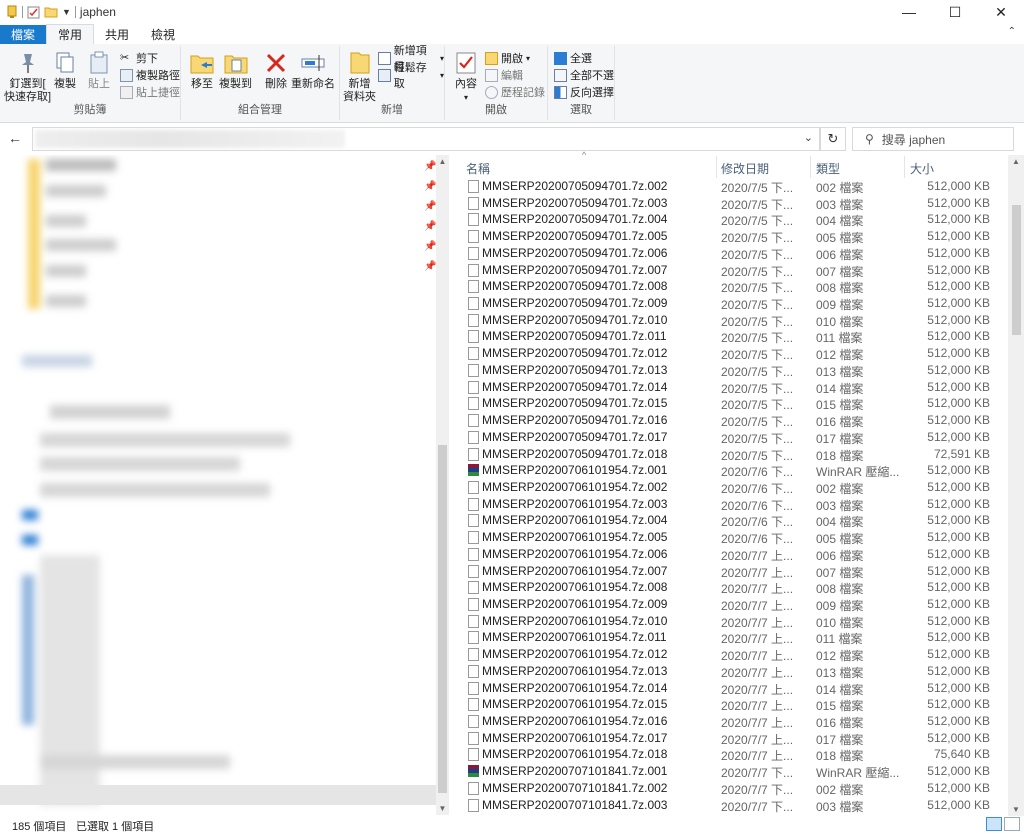 The height and width of the screenshot is (834, 1024). Describe the element at coordinates (218, 795) in the screenshot. I see `nav-selected-row` at that location.